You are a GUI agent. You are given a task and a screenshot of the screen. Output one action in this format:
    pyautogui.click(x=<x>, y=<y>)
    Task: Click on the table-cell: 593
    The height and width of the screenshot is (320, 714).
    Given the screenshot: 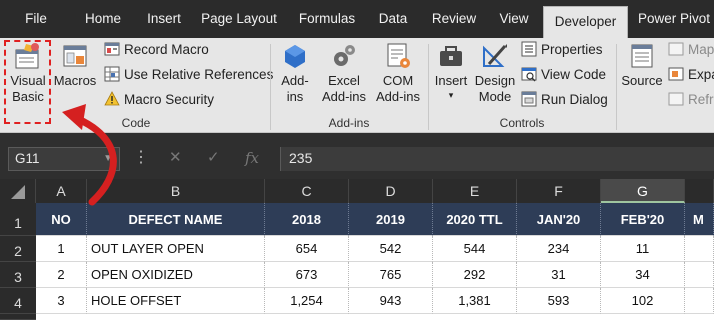 What is the action you would take?
    pyautogui.click(x=559, y=301)
    